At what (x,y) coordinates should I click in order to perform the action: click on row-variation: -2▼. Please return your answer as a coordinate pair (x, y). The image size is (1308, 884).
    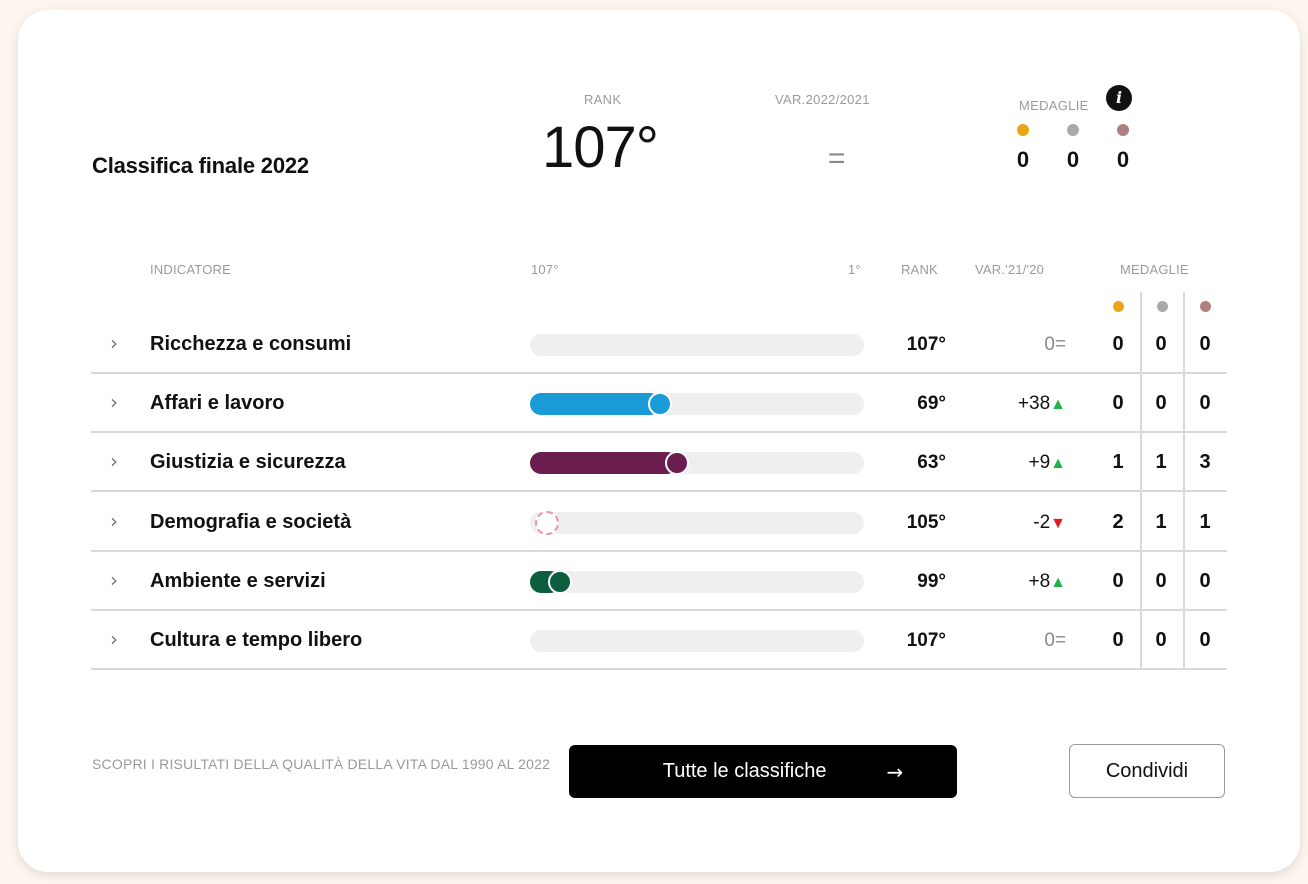
    Looking at the image, I should click on (1021, 523).